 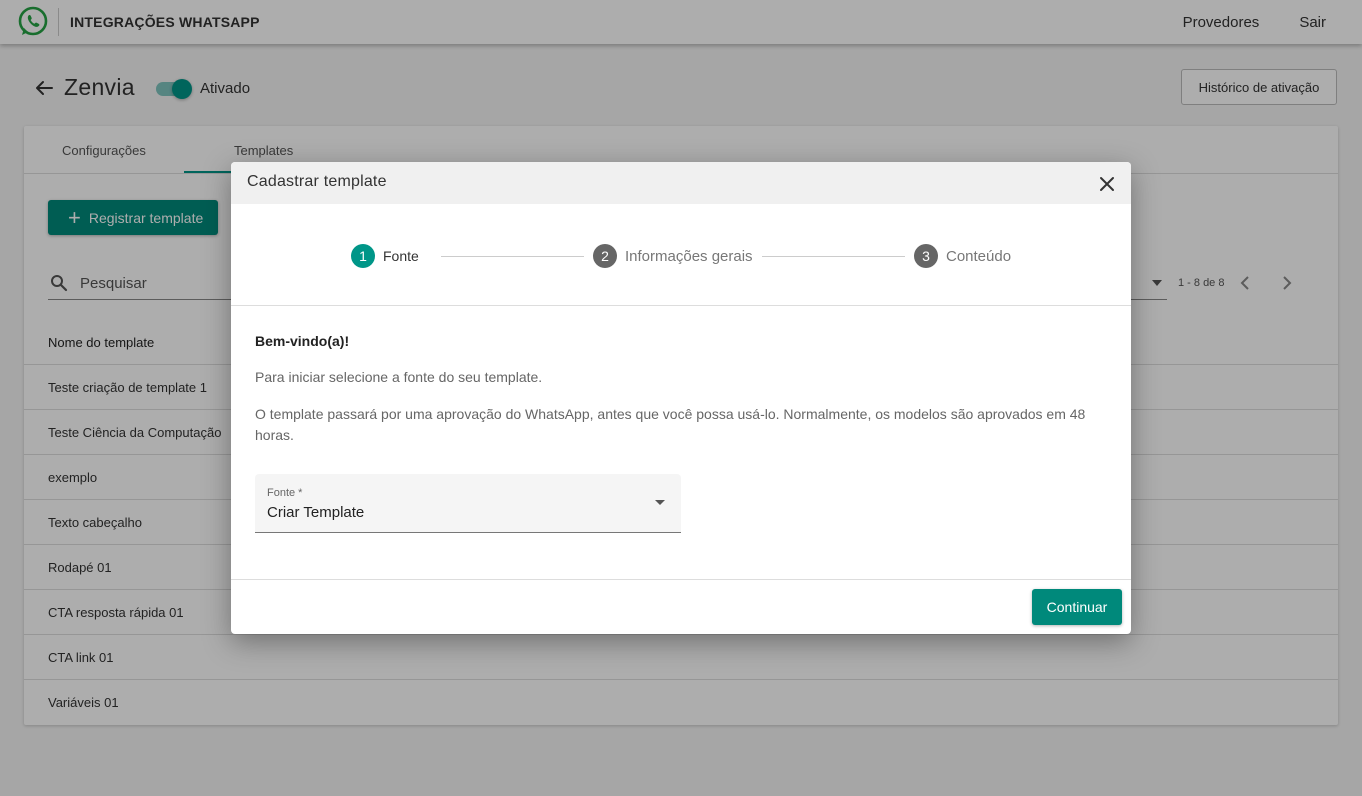 I want to click on source-select-value: Criar Template, so click(x=316, y=512).